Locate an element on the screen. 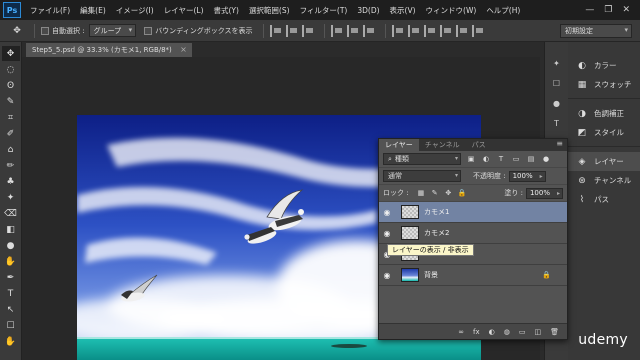 The width and height of the screenshot is (640, 360). lock-position-icon: ✥ is located at coordinates (448, 193).